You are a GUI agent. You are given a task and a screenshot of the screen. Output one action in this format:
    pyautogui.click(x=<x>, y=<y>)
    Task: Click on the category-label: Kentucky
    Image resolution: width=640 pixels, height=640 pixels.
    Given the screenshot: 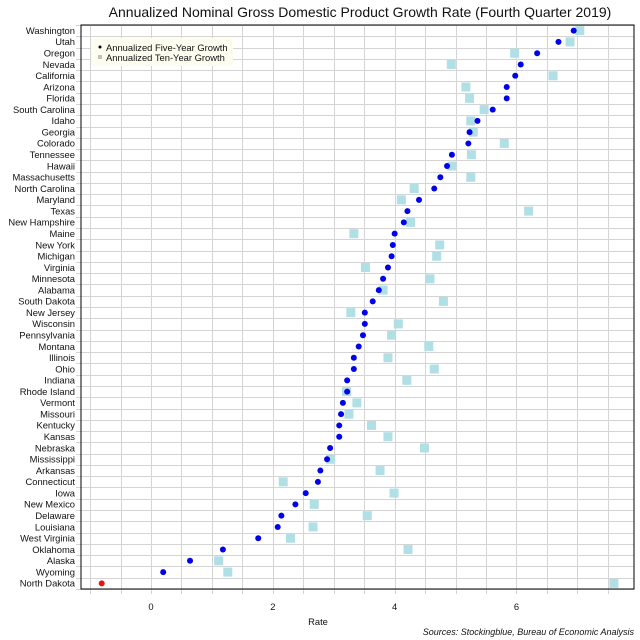 What is the action you would take?
    pyautogui.click(x=55, y=425)
    